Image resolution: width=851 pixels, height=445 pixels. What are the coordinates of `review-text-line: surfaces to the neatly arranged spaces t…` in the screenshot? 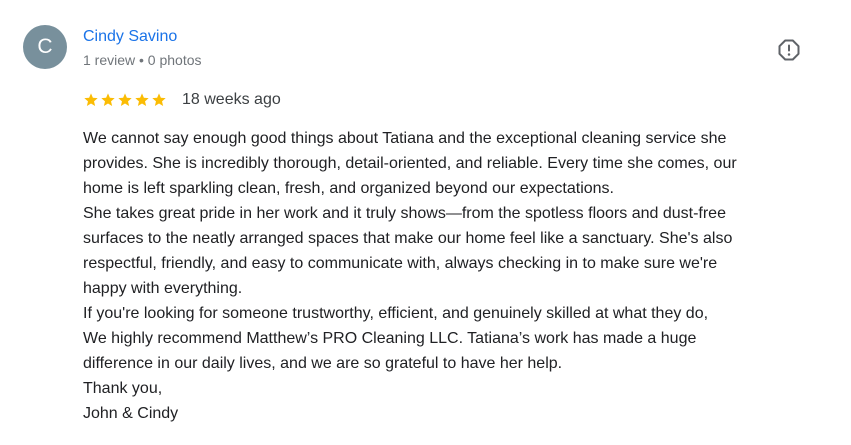 It's located at (408, 238).